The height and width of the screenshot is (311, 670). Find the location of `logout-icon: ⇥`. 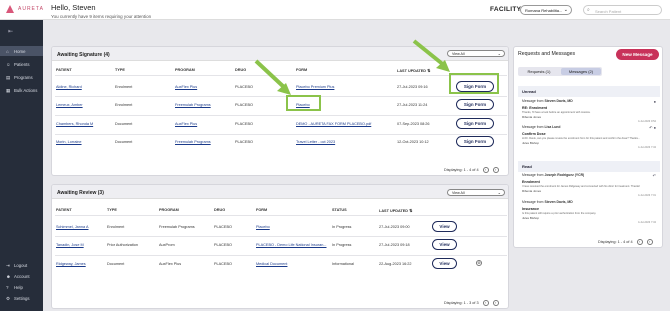

logout-icon: ⇥ is located at coordinates (8, 265).